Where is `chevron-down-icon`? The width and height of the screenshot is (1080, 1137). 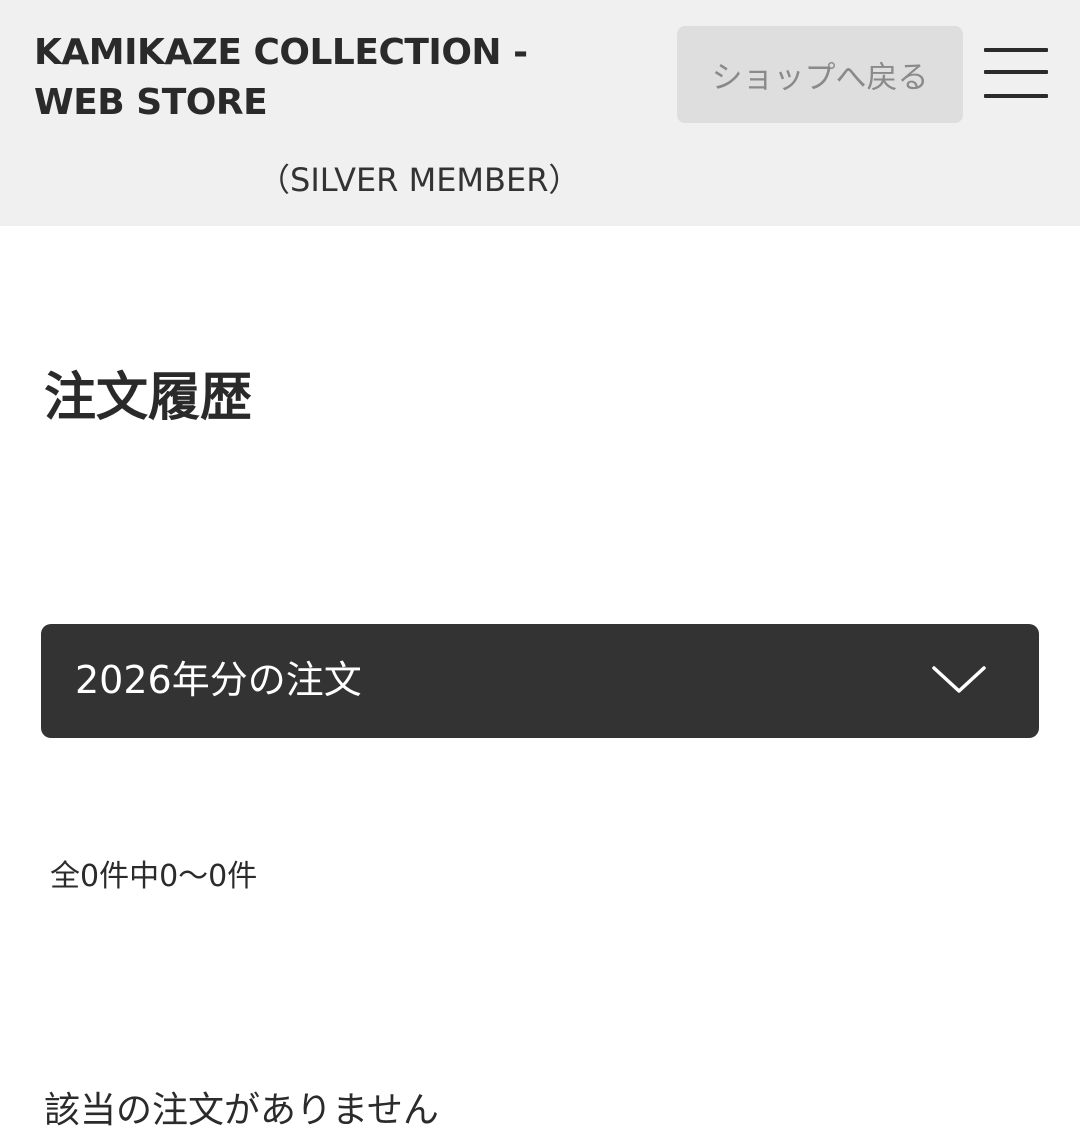
chevron-down-icon is located at coordinates (959, 679).